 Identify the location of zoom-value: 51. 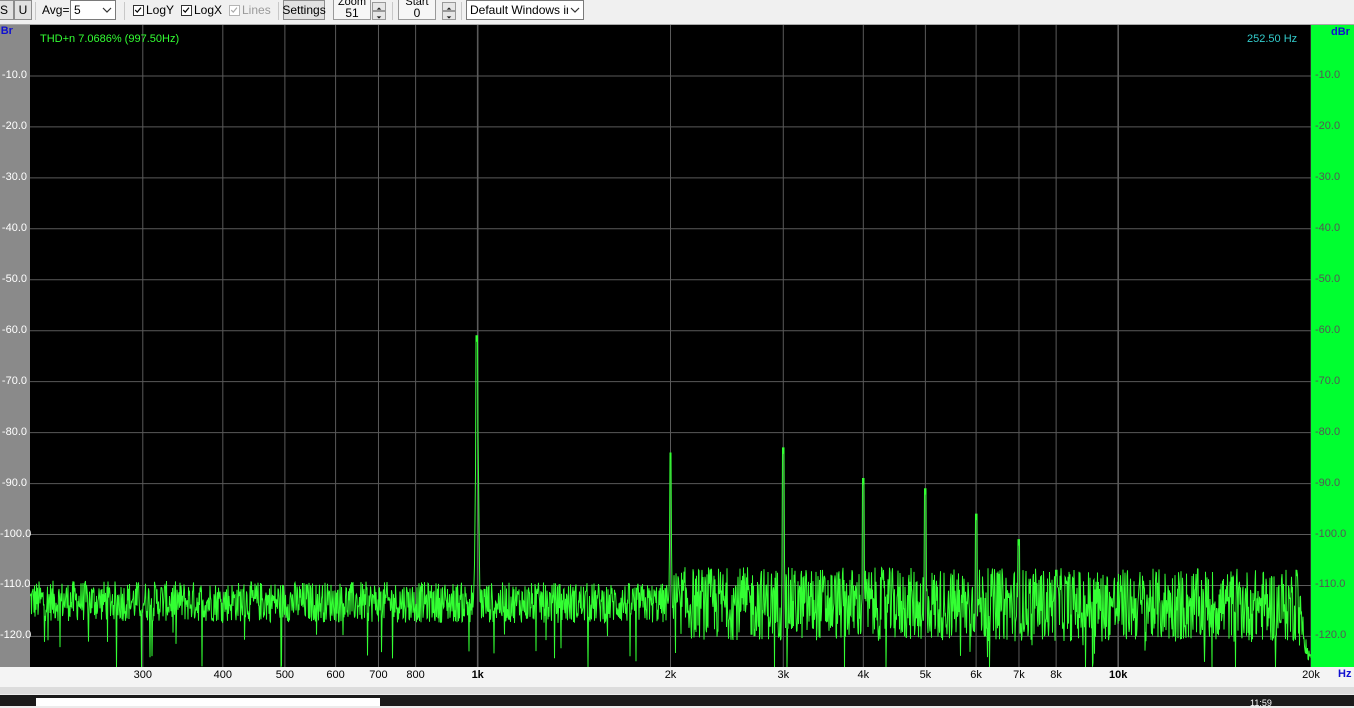
(352, 13).